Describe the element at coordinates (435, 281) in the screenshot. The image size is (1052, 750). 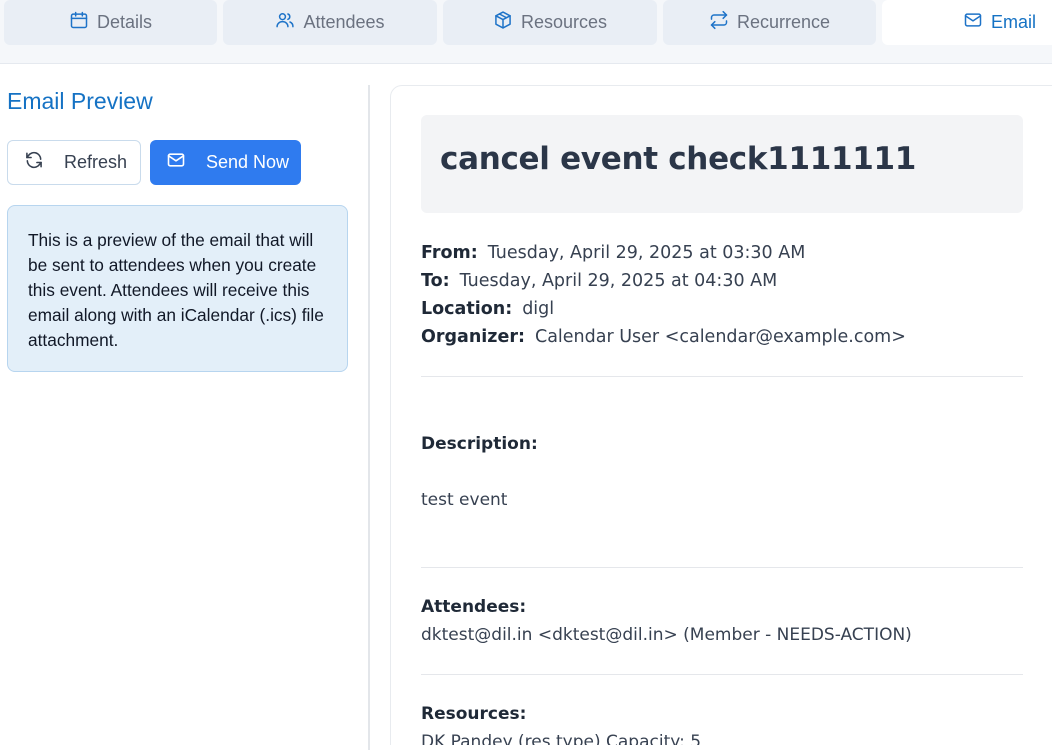
I see `to-label: To:` at that location.